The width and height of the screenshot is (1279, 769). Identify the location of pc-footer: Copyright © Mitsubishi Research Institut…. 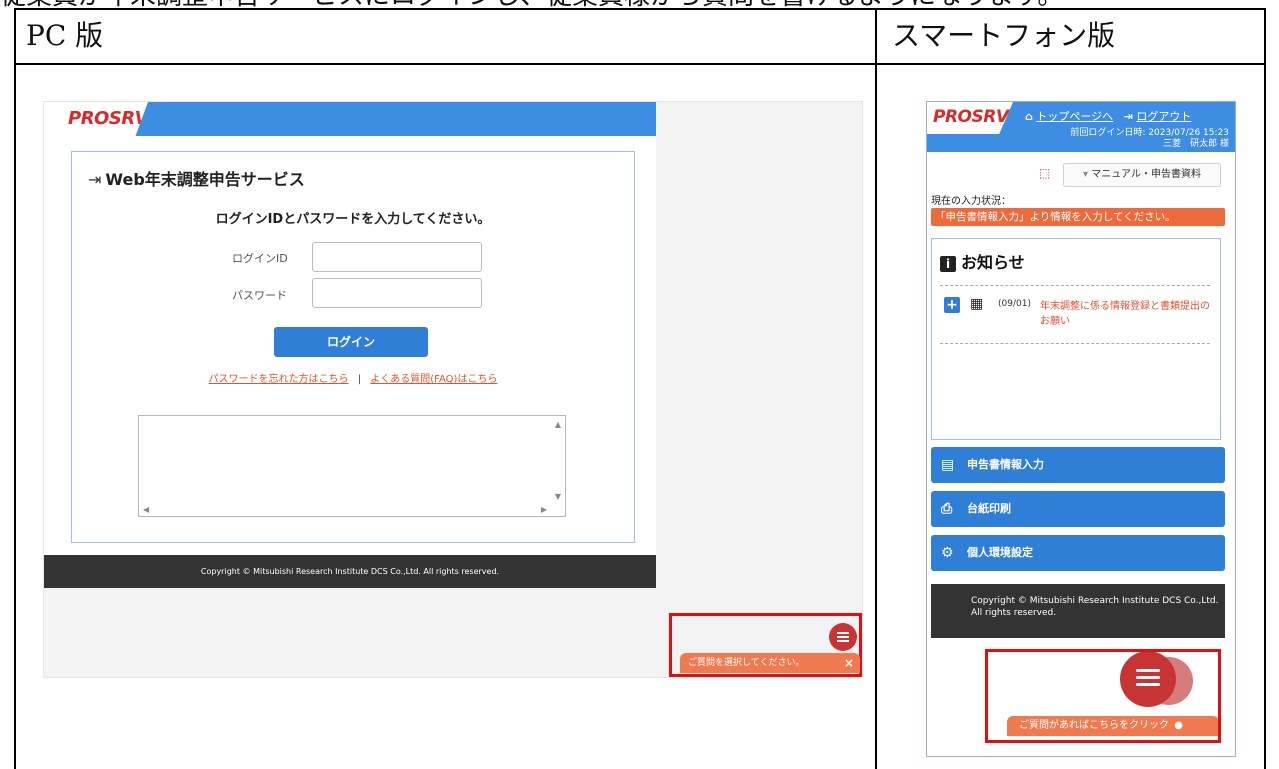
(350, 571).